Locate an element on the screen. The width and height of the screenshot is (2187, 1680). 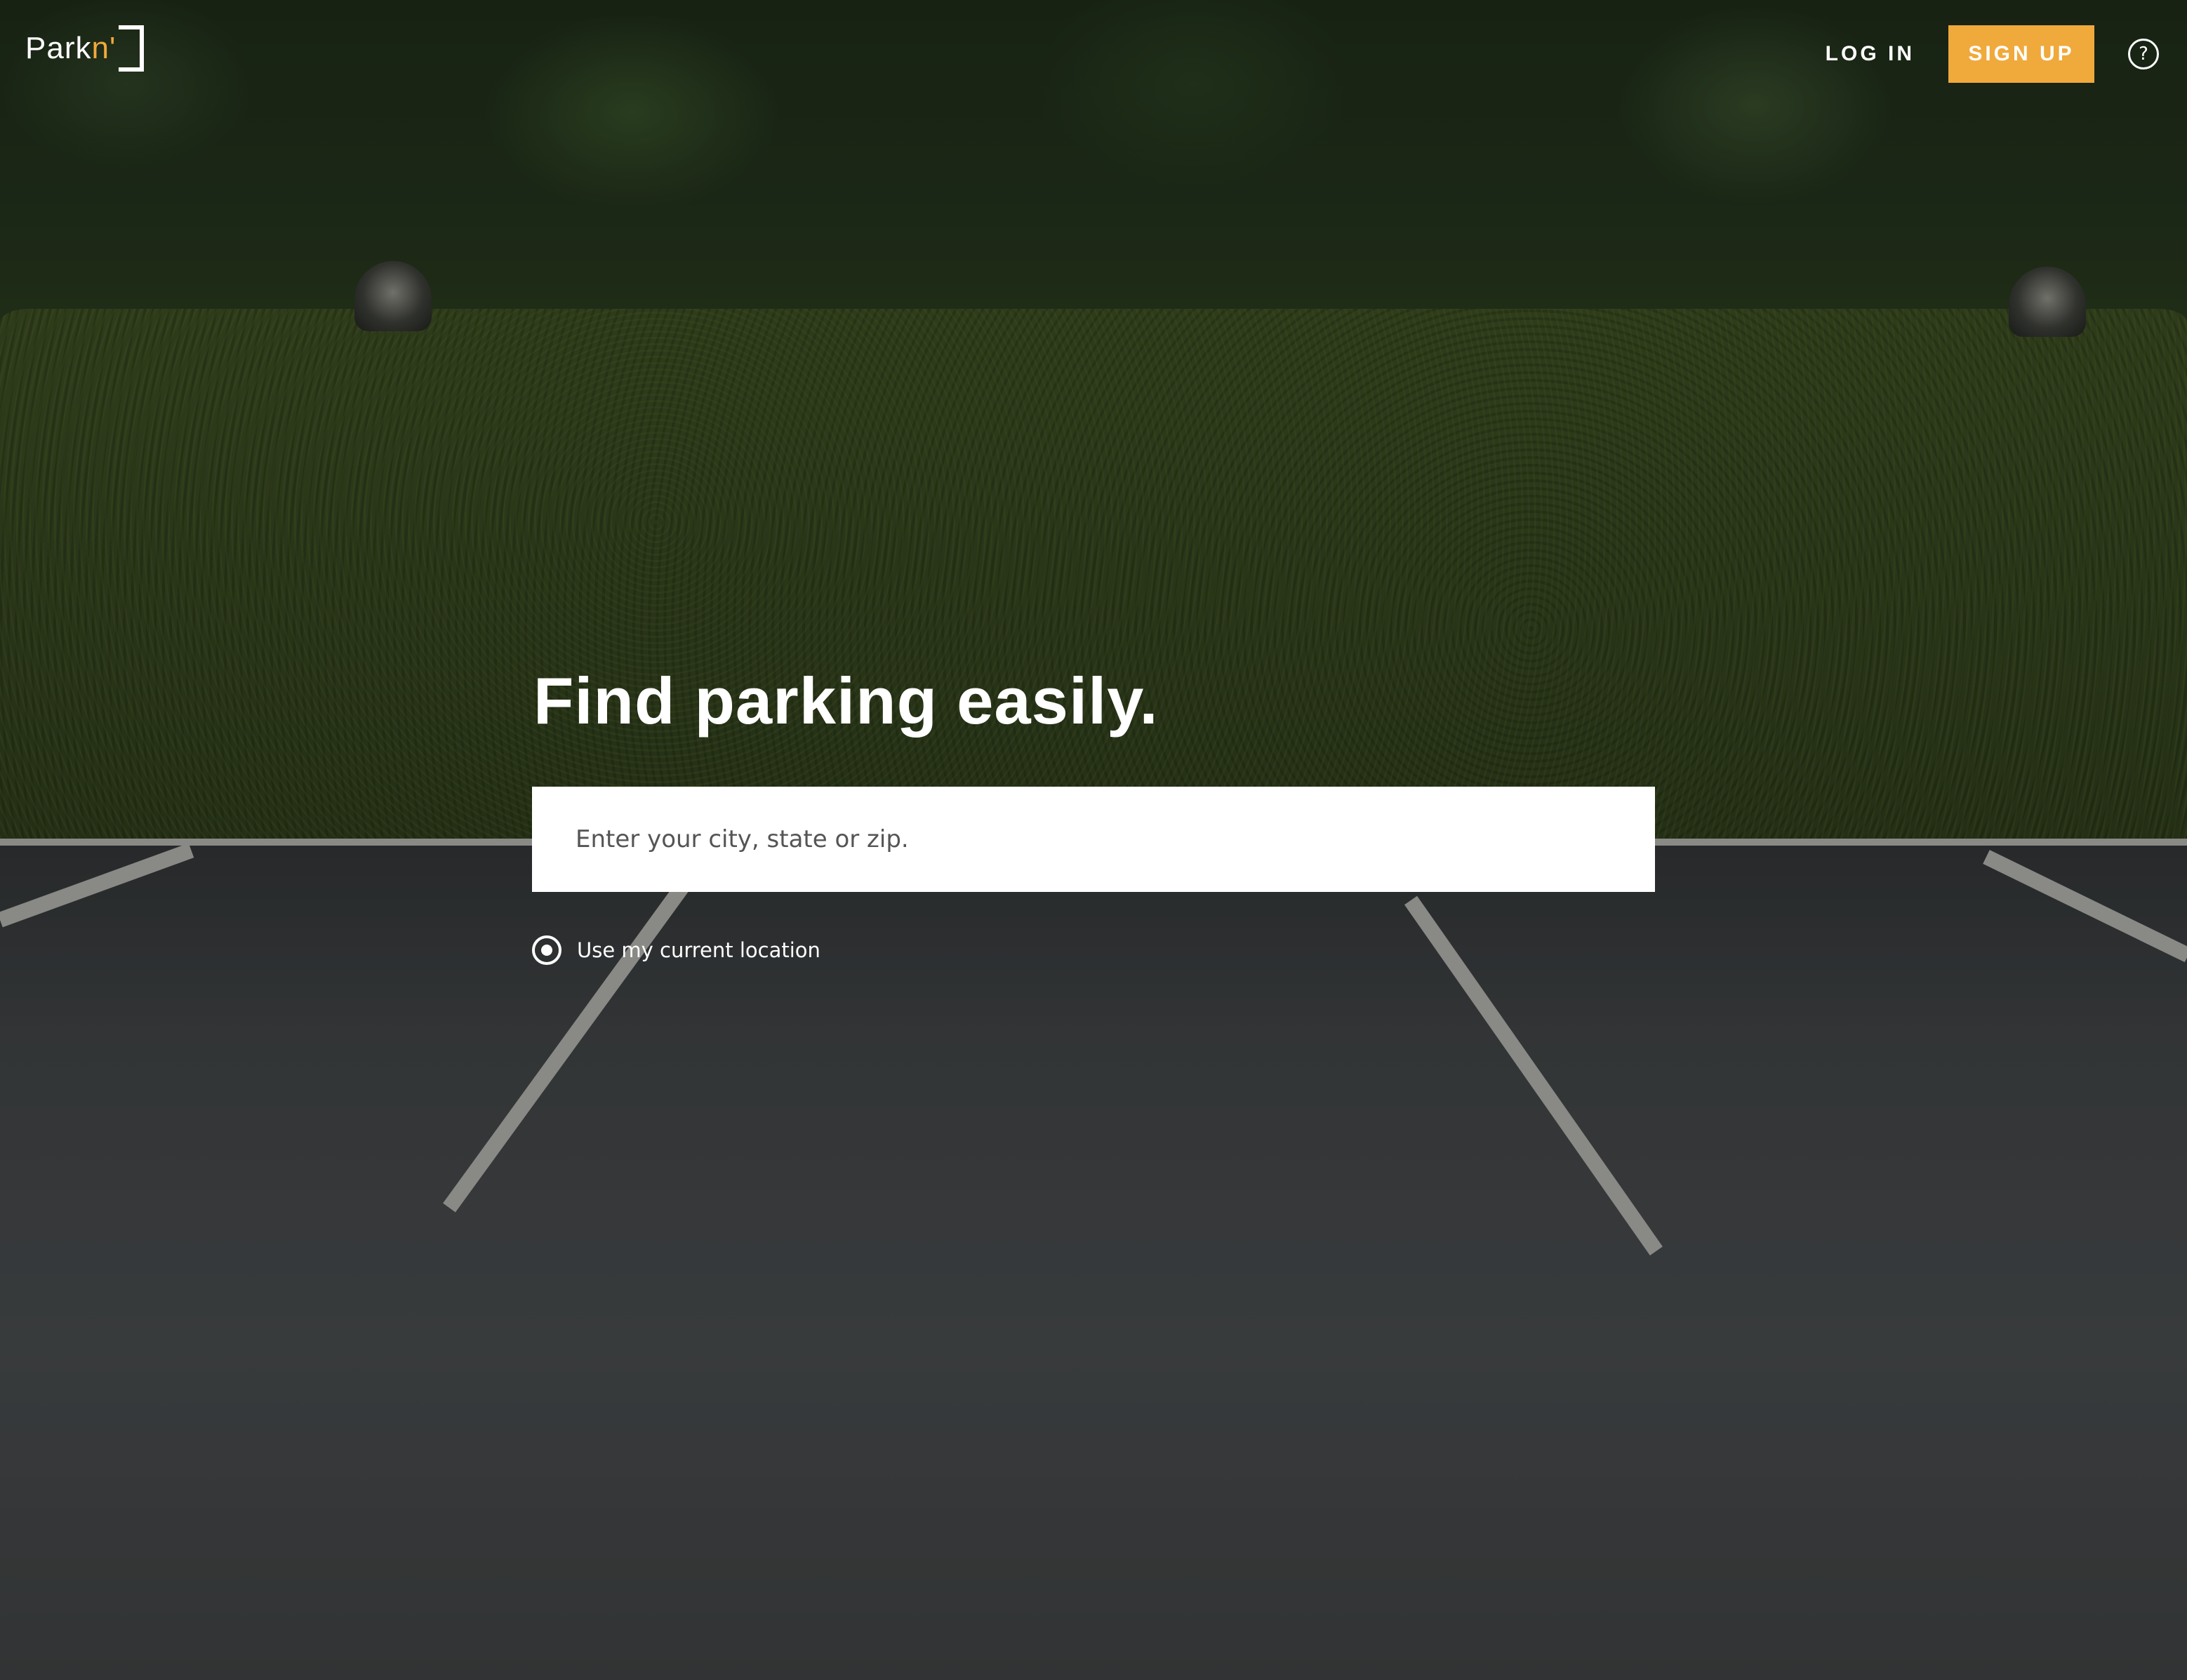
help-icon: ? is located at coordinates (2144, 54).